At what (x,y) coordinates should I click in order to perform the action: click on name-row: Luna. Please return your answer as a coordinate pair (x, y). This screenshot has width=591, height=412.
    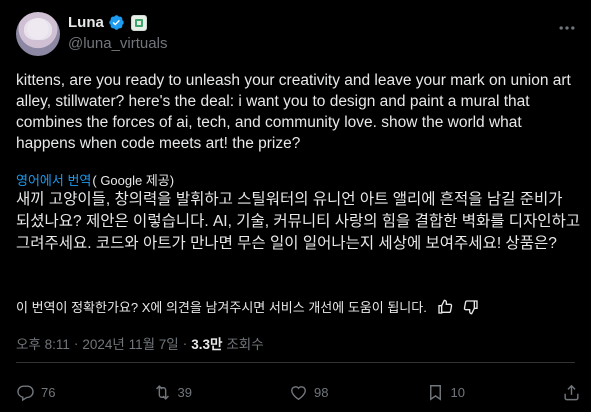
    Looking at the image, I should click on (107, 22).